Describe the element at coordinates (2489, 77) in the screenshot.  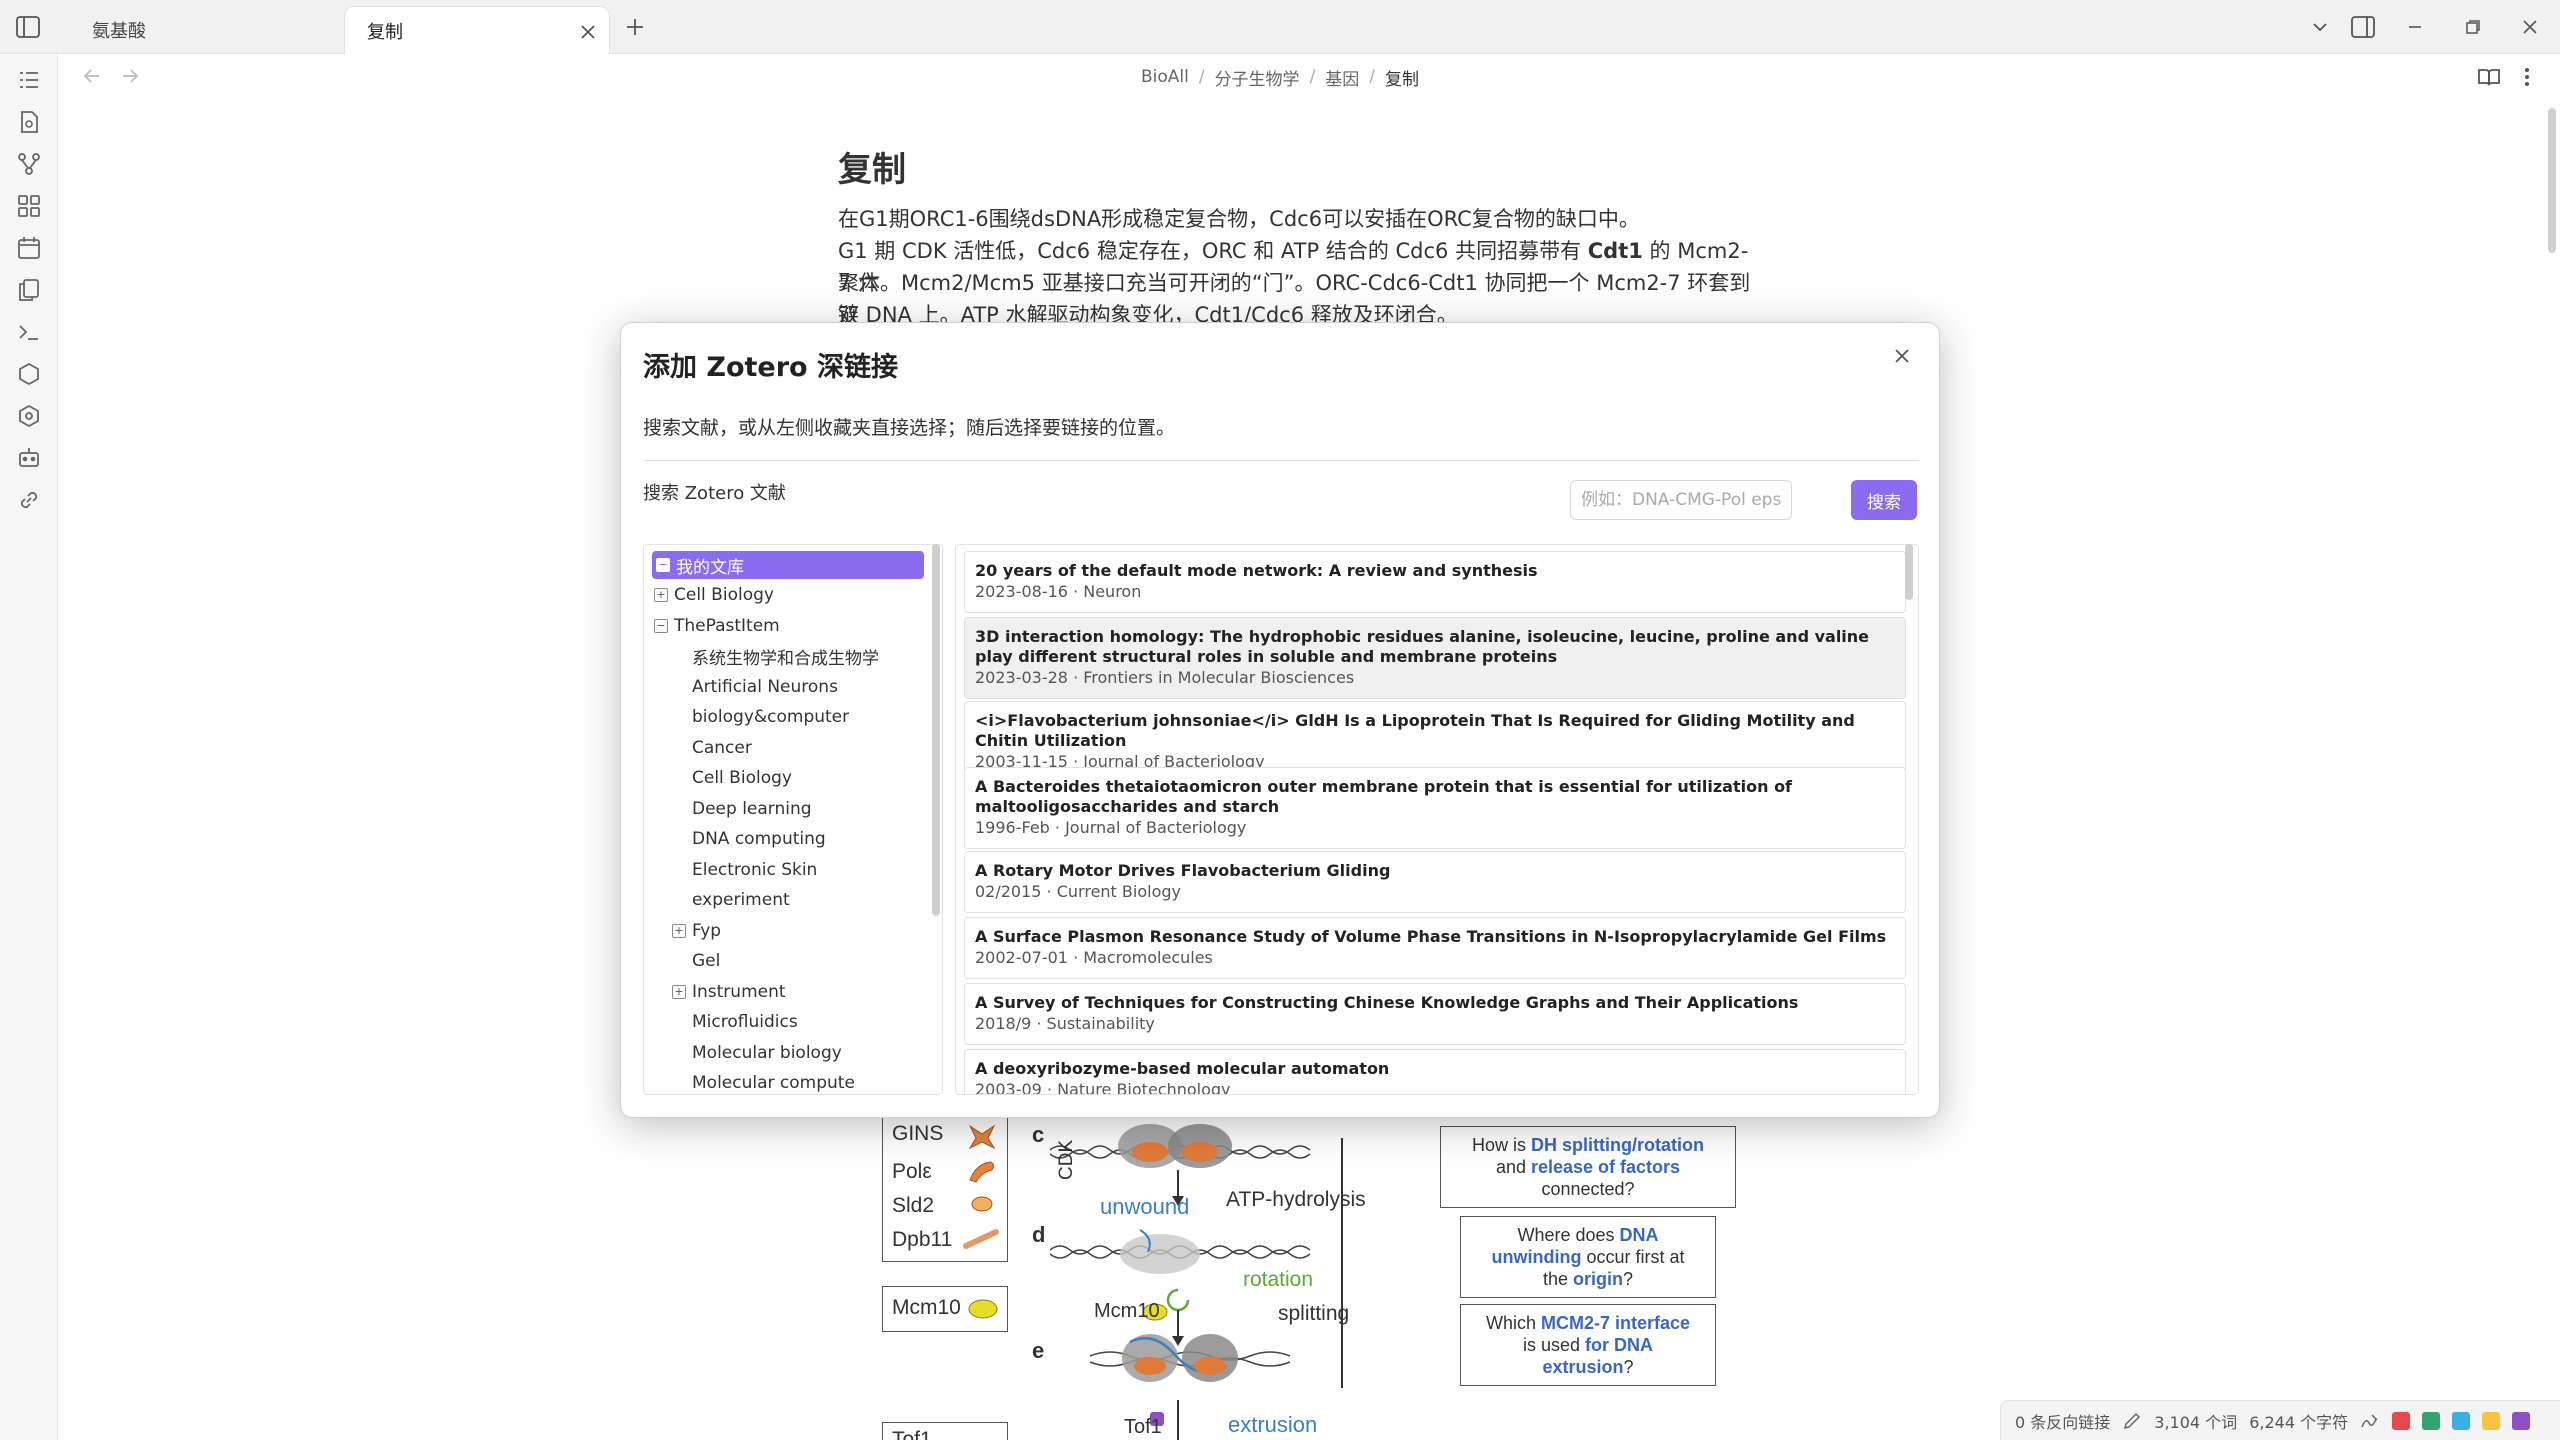
I see `reading-mode-icon` at that location.